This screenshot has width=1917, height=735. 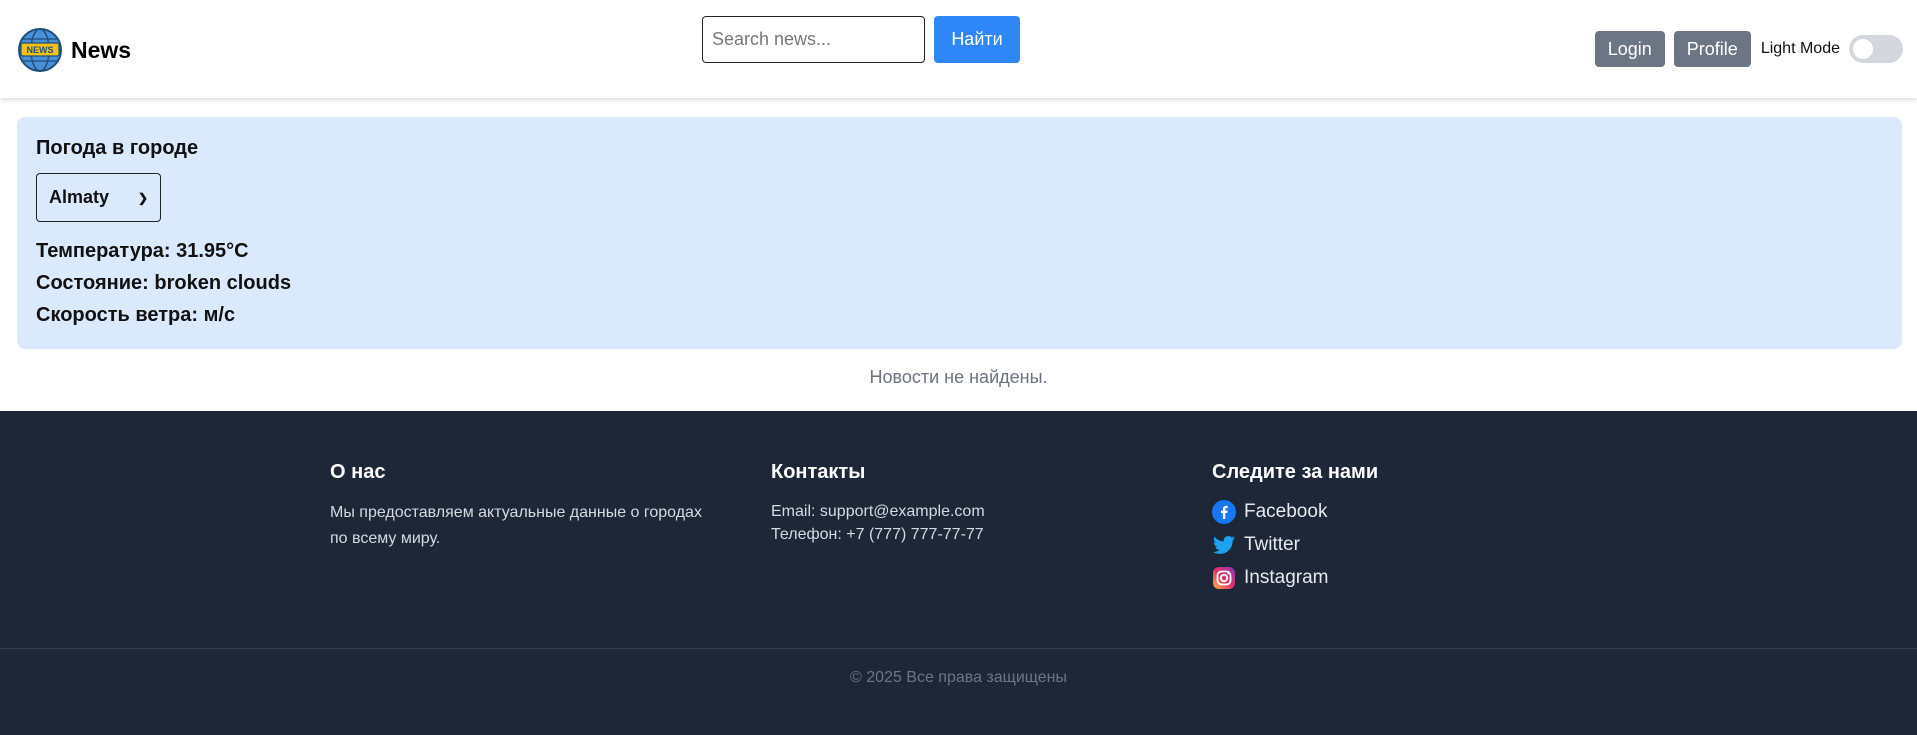 What do you see at coordinates (164, 283) in the screenshot?
I see `weather-condition: Состояние: broken clouds` at bounding box center [164, 283].